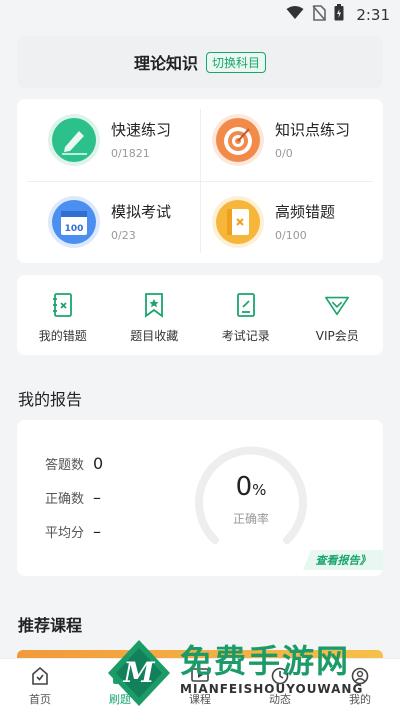  I want to click on pen-icon, so click(74, 140).